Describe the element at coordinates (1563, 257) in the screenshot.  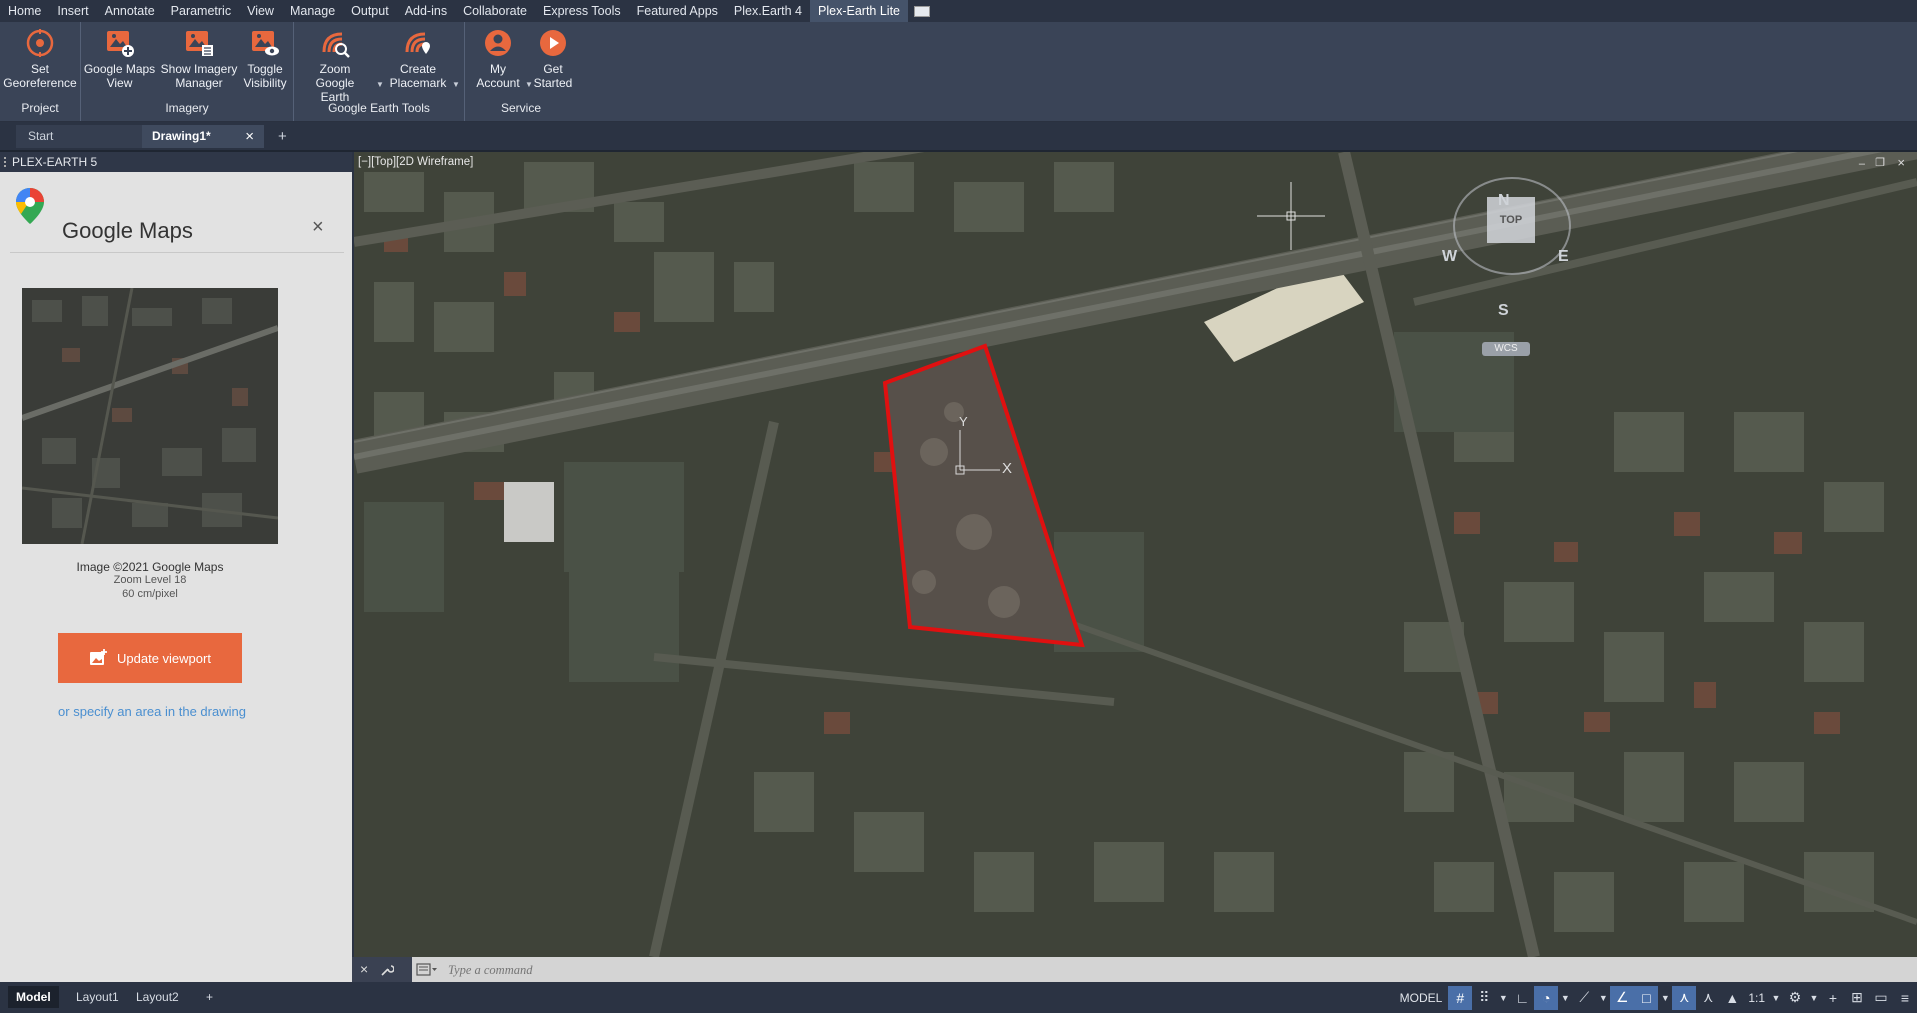
I see `compass-east: E` at that location.